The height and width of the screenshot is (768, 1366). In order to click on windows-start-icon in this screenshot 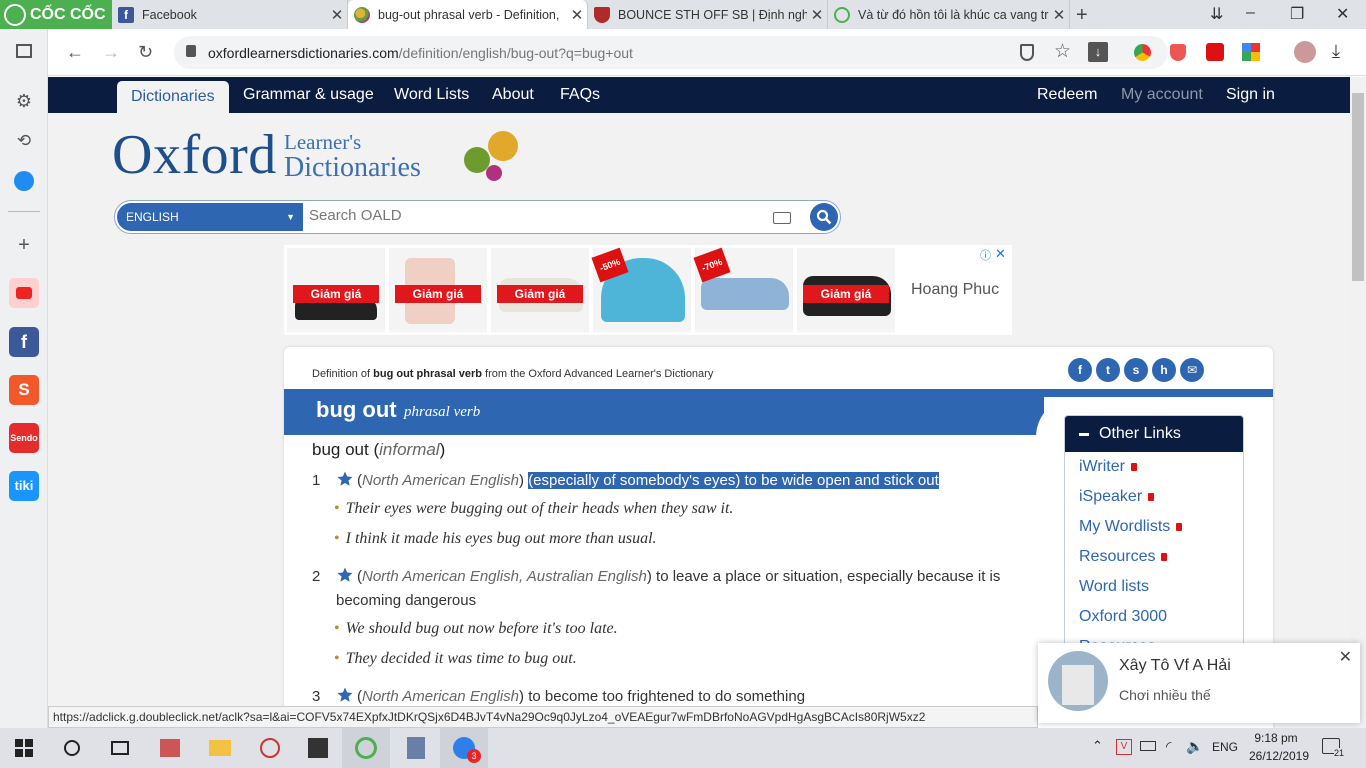, I will do `click(24, 748)`.